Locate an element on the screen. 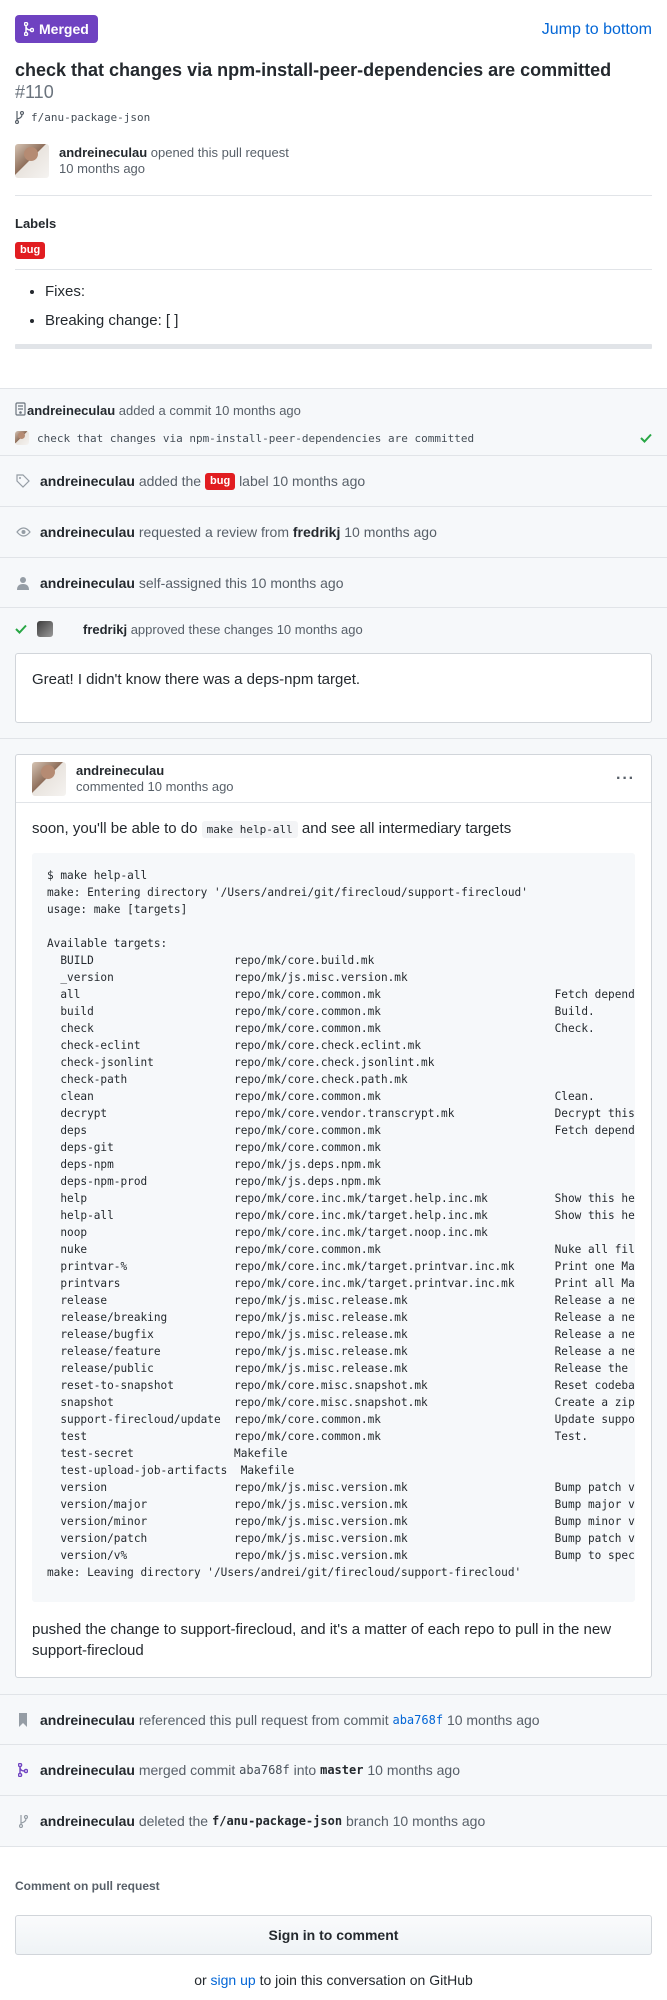 This screenshot has width=667, height=2000. review-request-reviewer: fredrikj is located at coordinates (316, 532).